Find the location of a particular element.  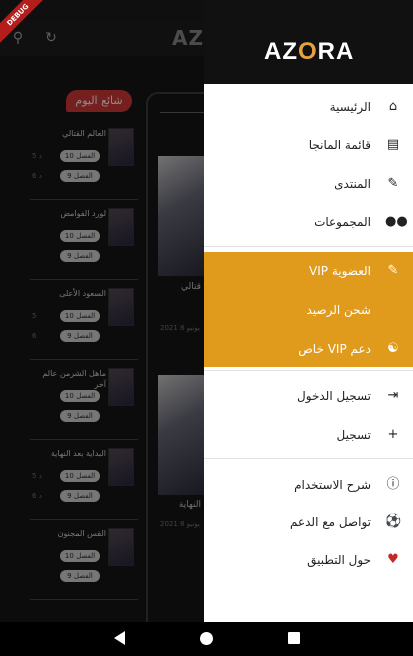

home-button-icon is located at coordinates (206, 638).